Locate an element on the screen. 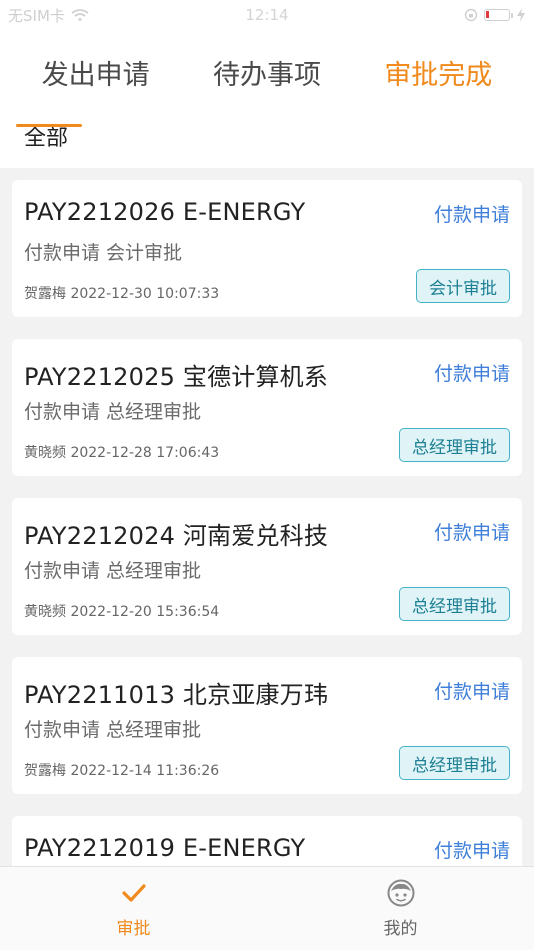 The width and height of the screenshot is (534, 950). tab-approval-complete: 审批完成 is located at coordinates (438, 72).